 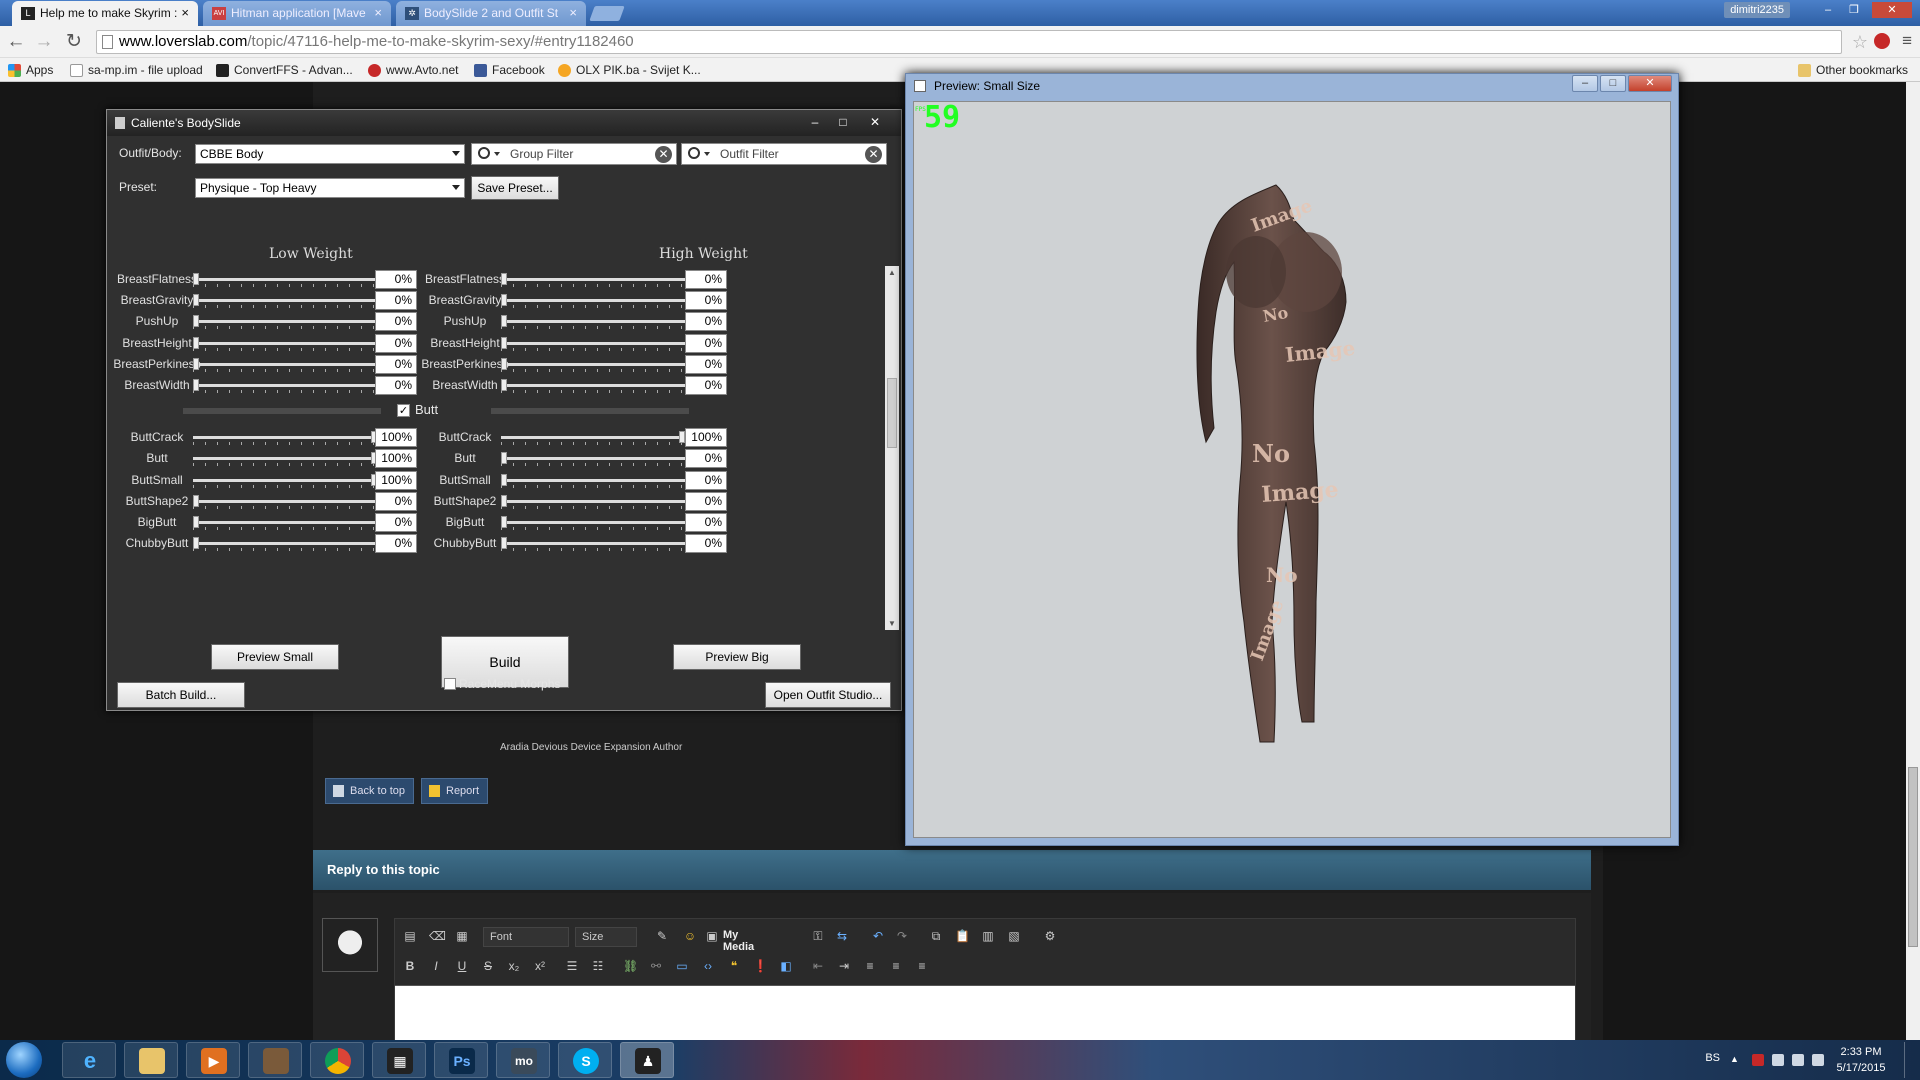 What do you see at coordinates (540, 966) in the screenshot?
I see `superscript-icon: x²` at bounding box center [540, 966].